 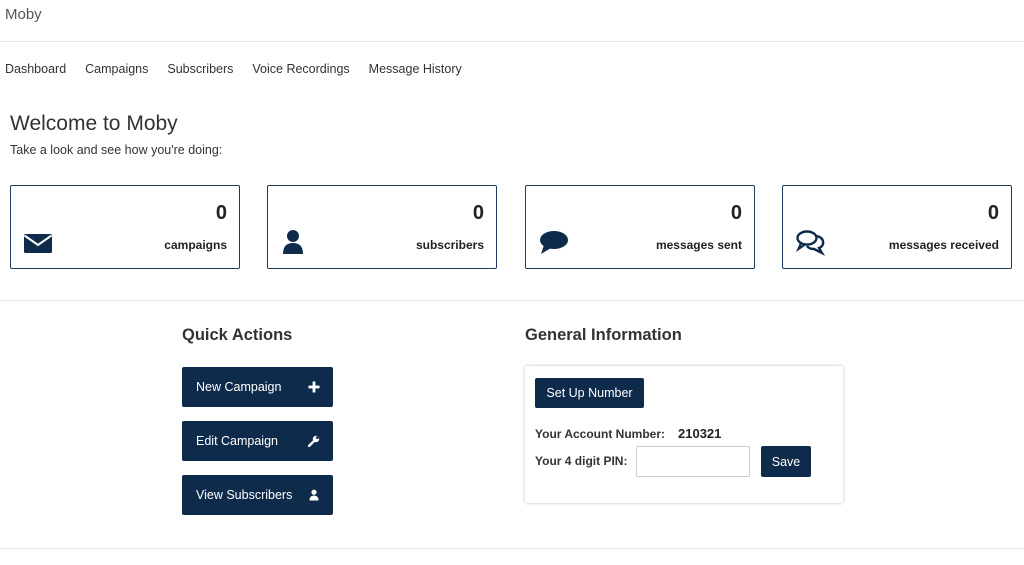 I want to click on stat-label: campaigns, so click(x=195, y=245).